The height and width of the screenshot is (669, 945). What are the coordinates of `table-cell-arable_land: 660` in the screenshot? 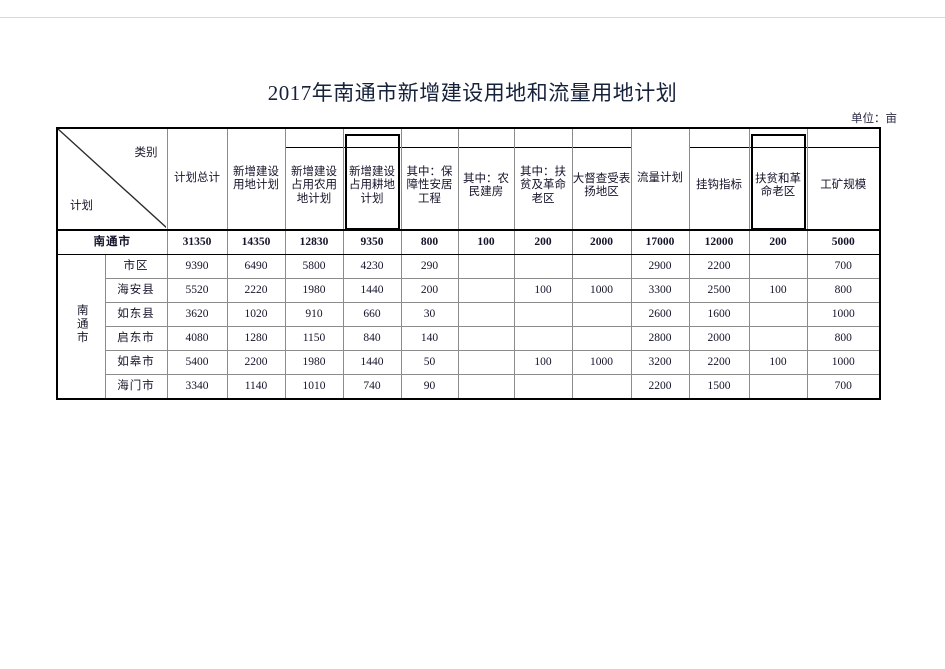 It's located at (372, 314).